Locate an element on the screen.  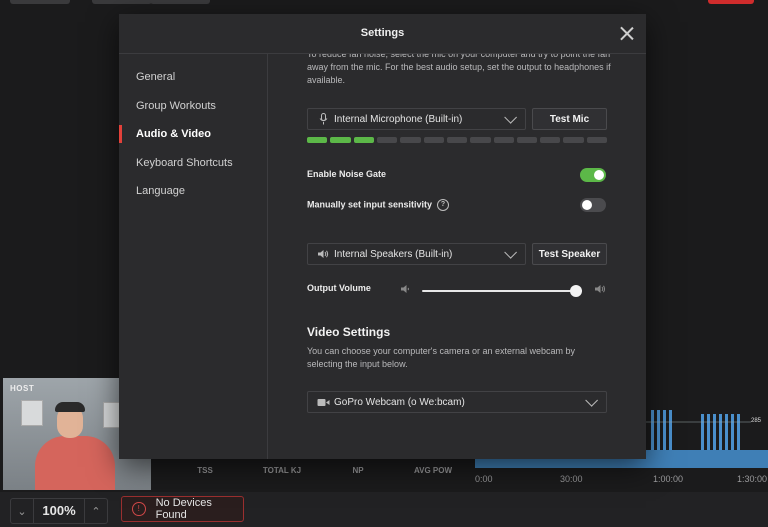
stat-label: AVG POW is located at coordinates (433, 470).